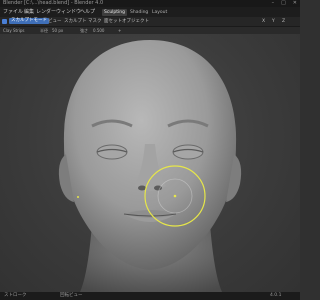 Image resolution: width=320 pixels, height=300 pixels. What do you see at coordinates (135, 21) in the screenshot?
I see `header-menu-object: オブジェクト` at bounding box center [135, 21].